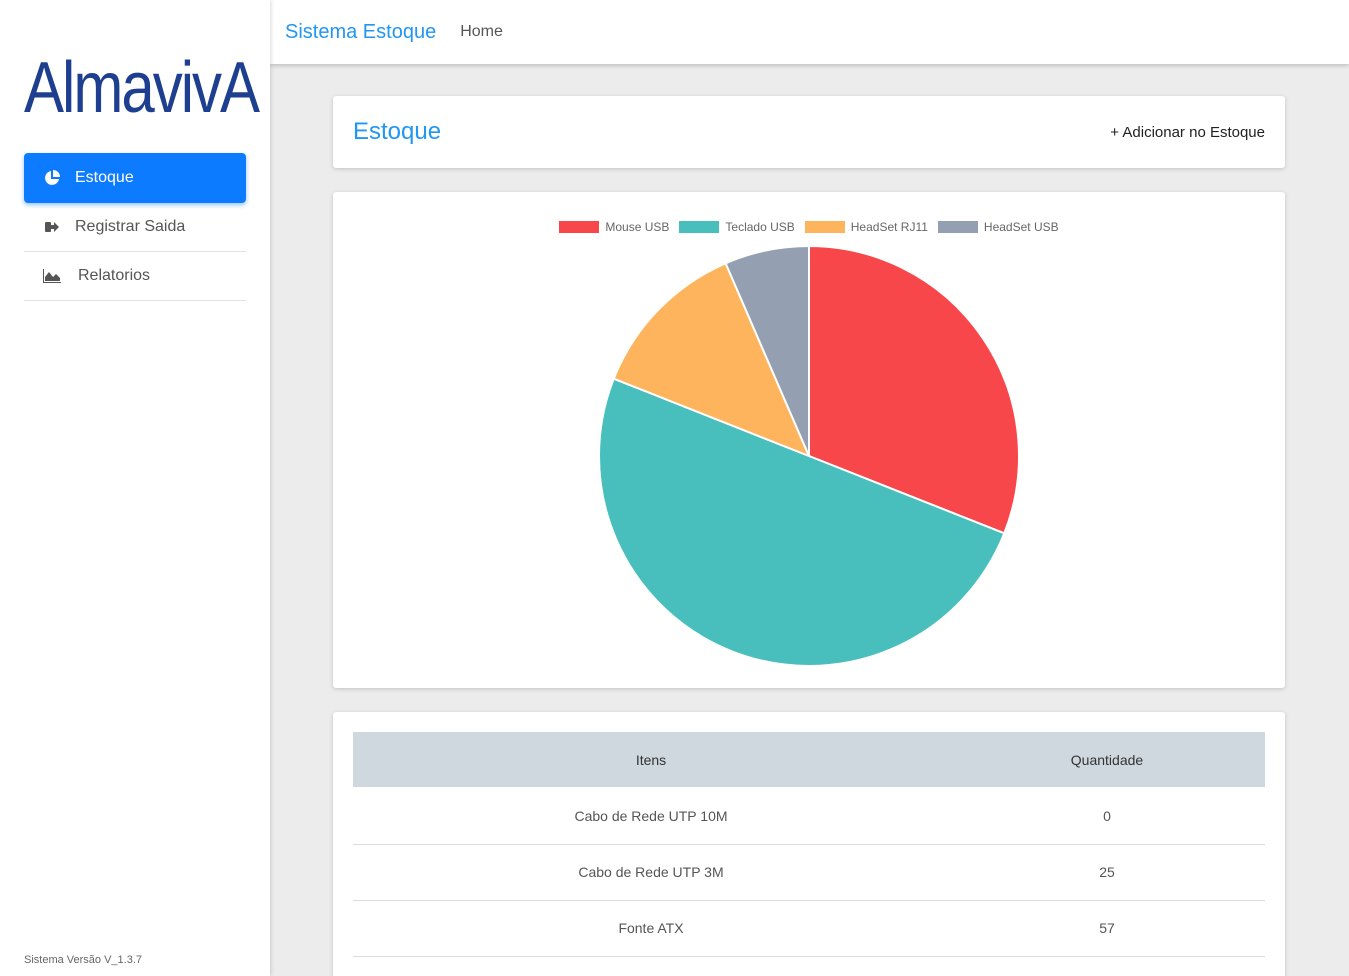 The height and width of the screenshot is (976, 1349). I want to click on cell-quantity: 0, so click(1107, 816).